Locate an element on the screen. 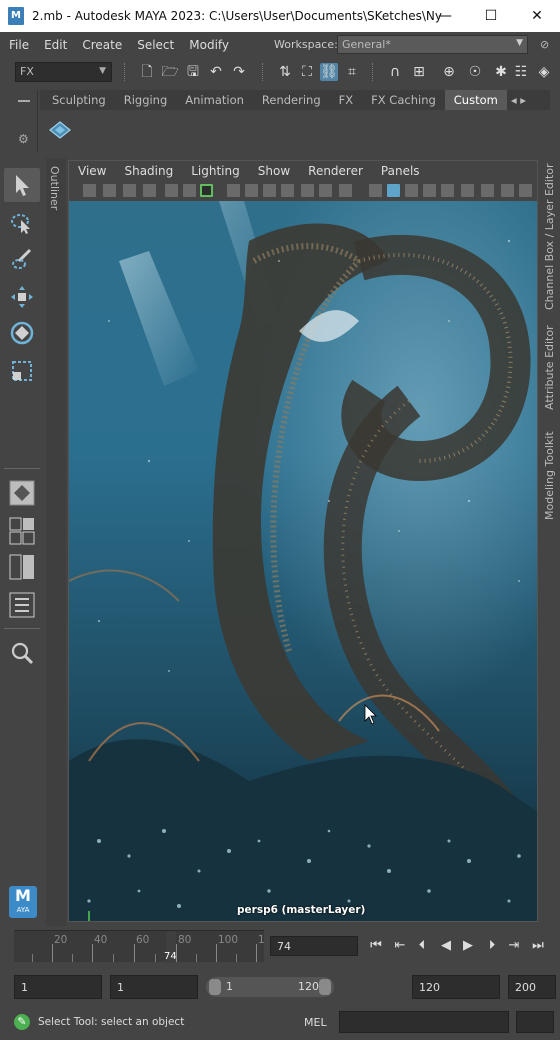 The height and width of the screenshot is (1040, 560). select-objects-icon: ⛶ is located at coordinates (307, 72).